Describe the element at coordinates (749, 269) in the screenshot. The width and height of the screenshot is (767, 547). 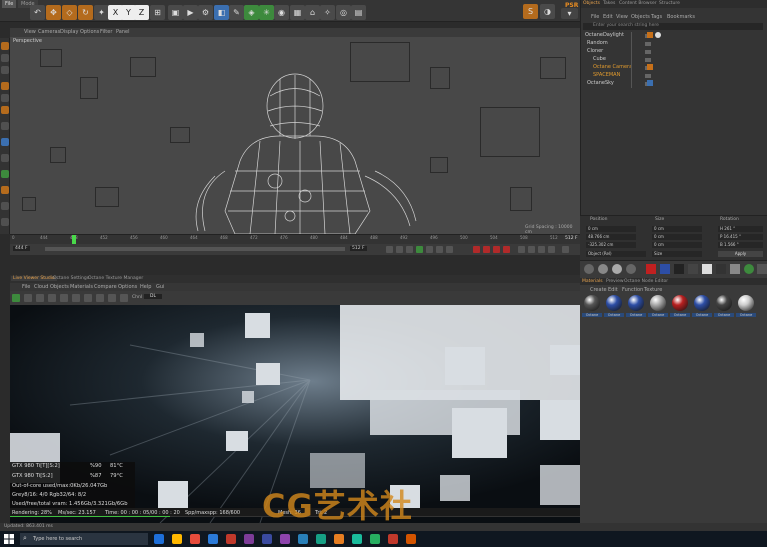
I see `refresh-icon` at that location.